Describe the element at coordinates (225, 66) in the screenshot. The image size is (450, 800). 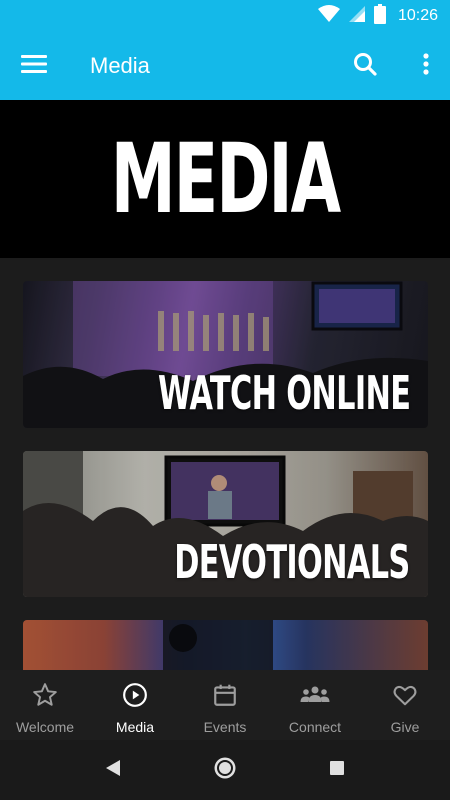
I see `app-bar: Media` at that location.